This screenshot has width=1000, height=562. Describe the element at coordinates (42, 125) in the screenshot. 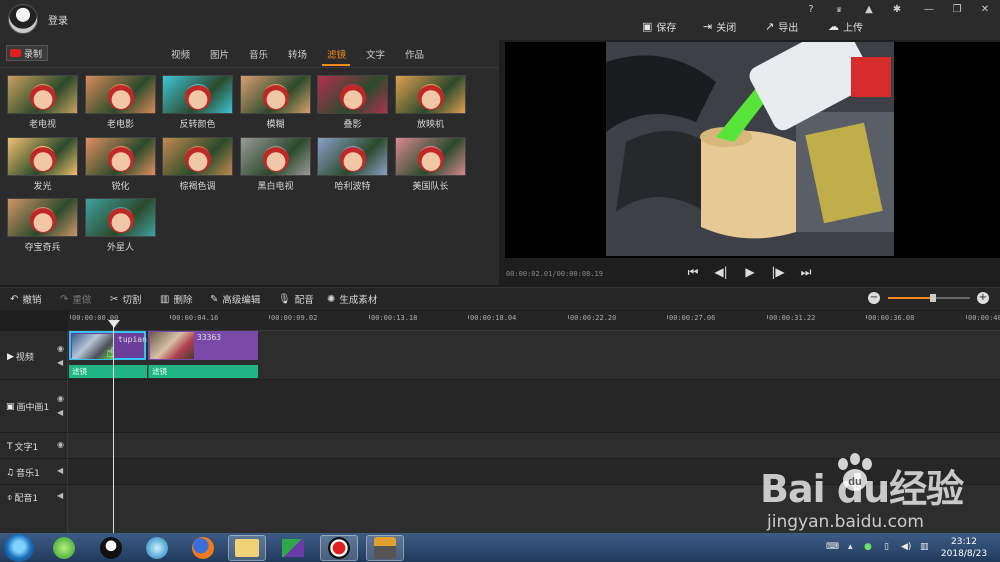

I see `filter-label: 老电视` at that location.